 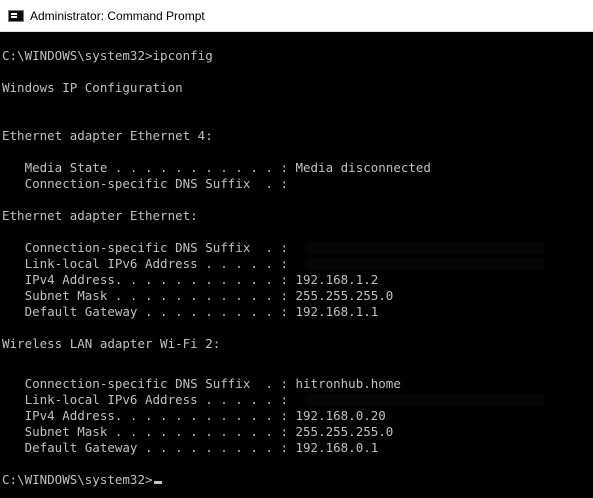 I want to click on console-line: Windows IP Configuration, so click(x=92, y=87).